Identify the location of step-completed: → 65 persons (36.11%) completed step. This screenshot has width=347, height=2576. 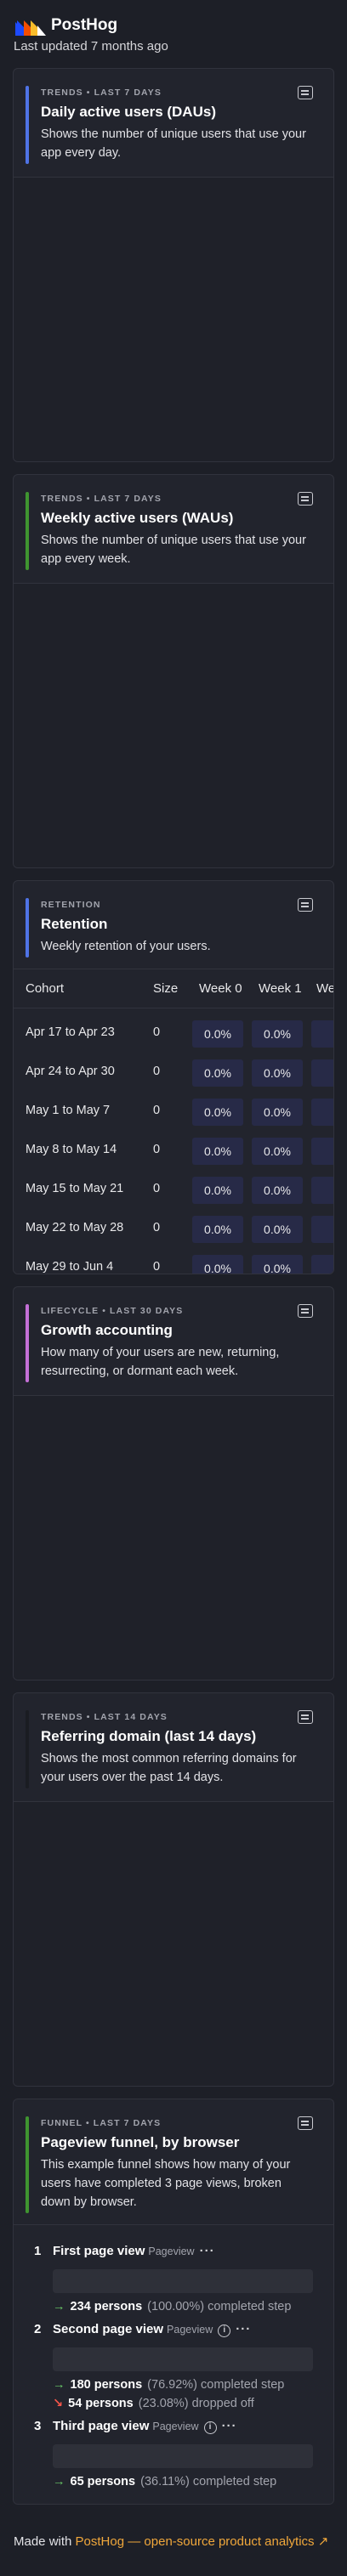
(165, 2481).